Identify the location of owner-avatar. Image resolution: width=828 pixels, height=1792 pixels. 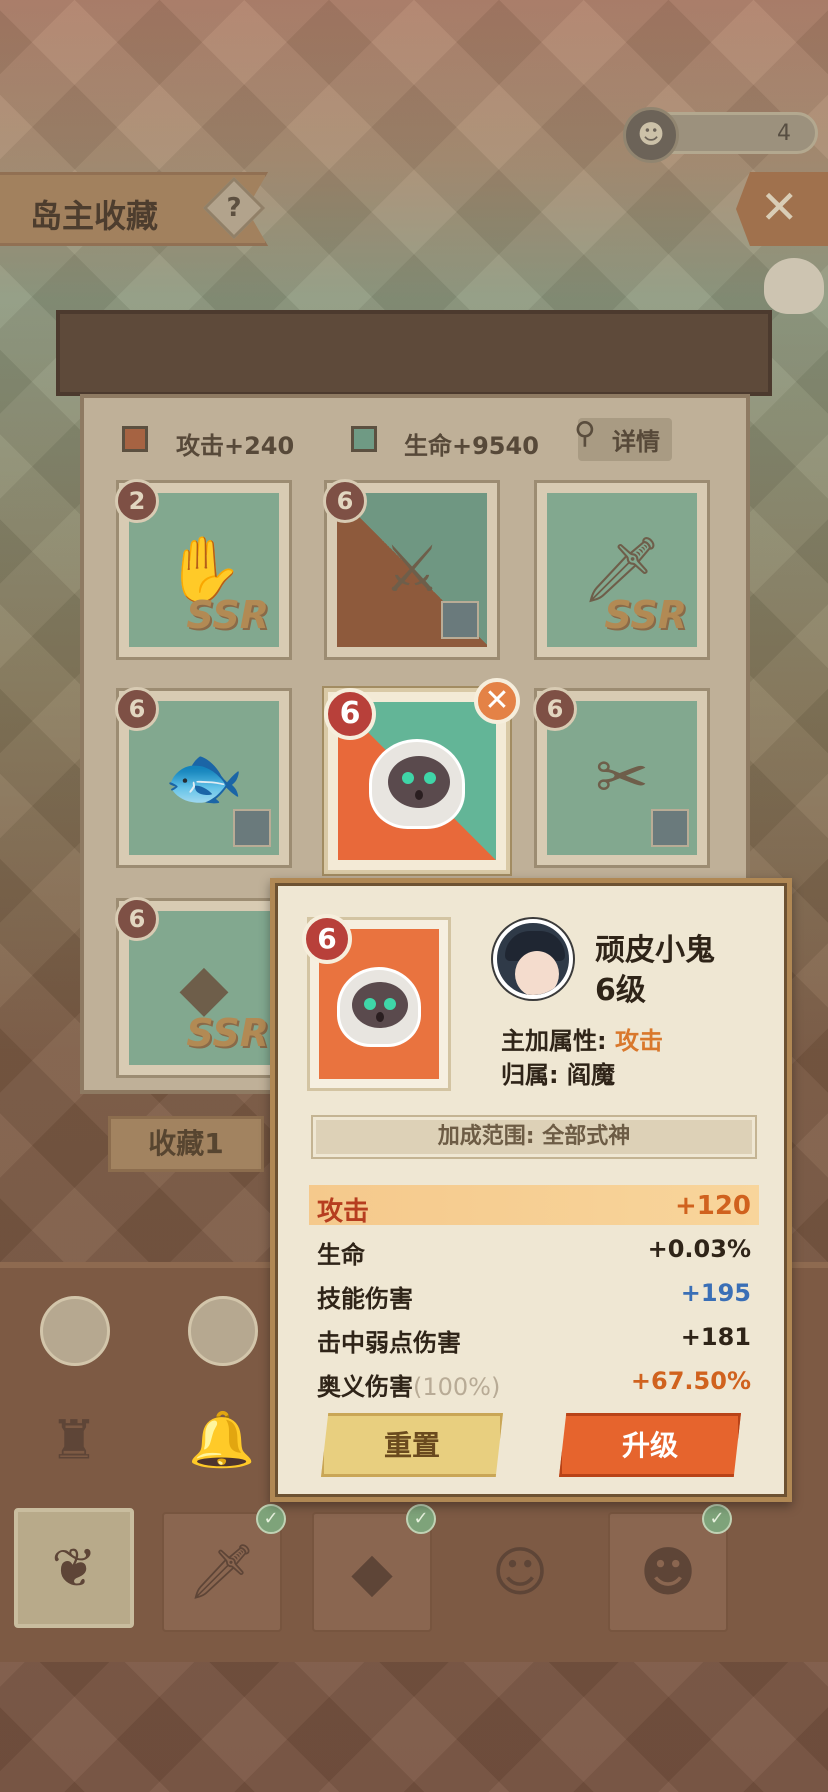
(533, 959).